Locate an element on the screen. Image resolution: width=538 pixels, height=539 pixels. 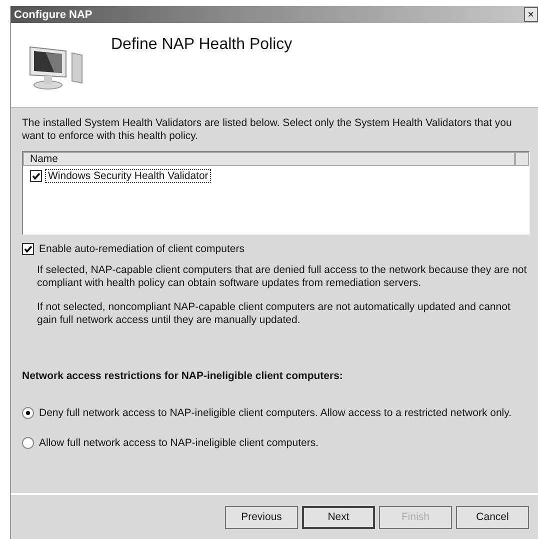
page-heading: Define NAP Health Policy is located at coordinates (201, 45).